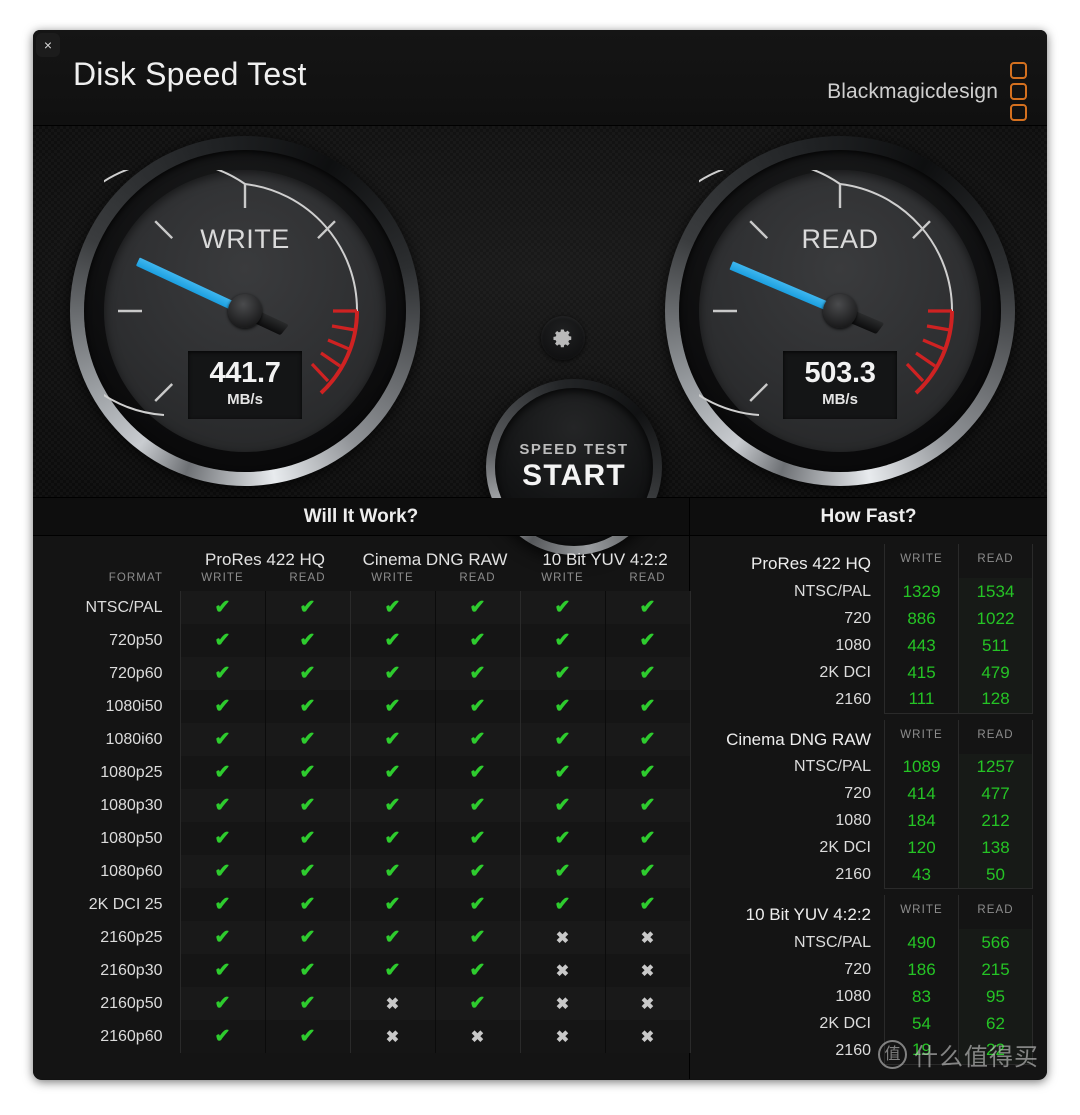 Image resolution: width=1080 pixels, height=1115 pixels. I want to click on watermark: 值 什么值得买, so click(958, 1054).